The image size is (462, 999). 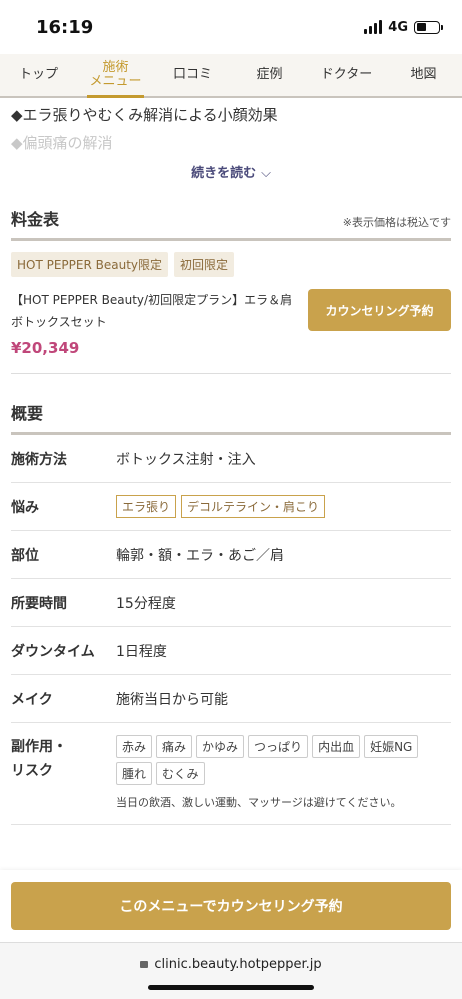 I want to click on risk-tag: 赤み, so click(x=134, y=746).